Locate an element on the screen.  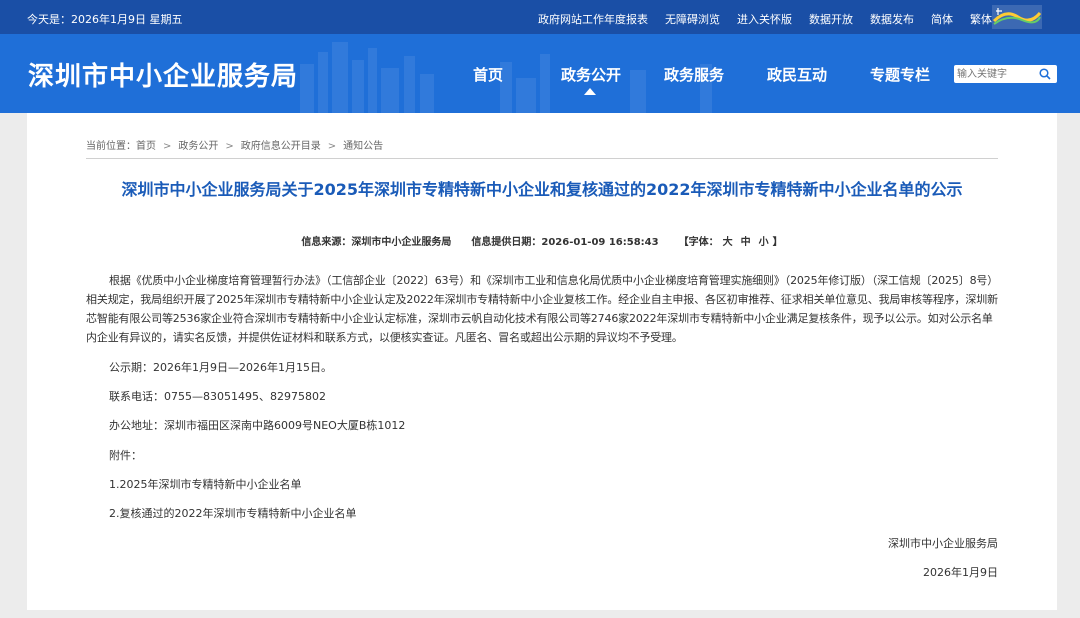
source-value: 深圳市中小企业服务局 is located at coordinates (401, 242).